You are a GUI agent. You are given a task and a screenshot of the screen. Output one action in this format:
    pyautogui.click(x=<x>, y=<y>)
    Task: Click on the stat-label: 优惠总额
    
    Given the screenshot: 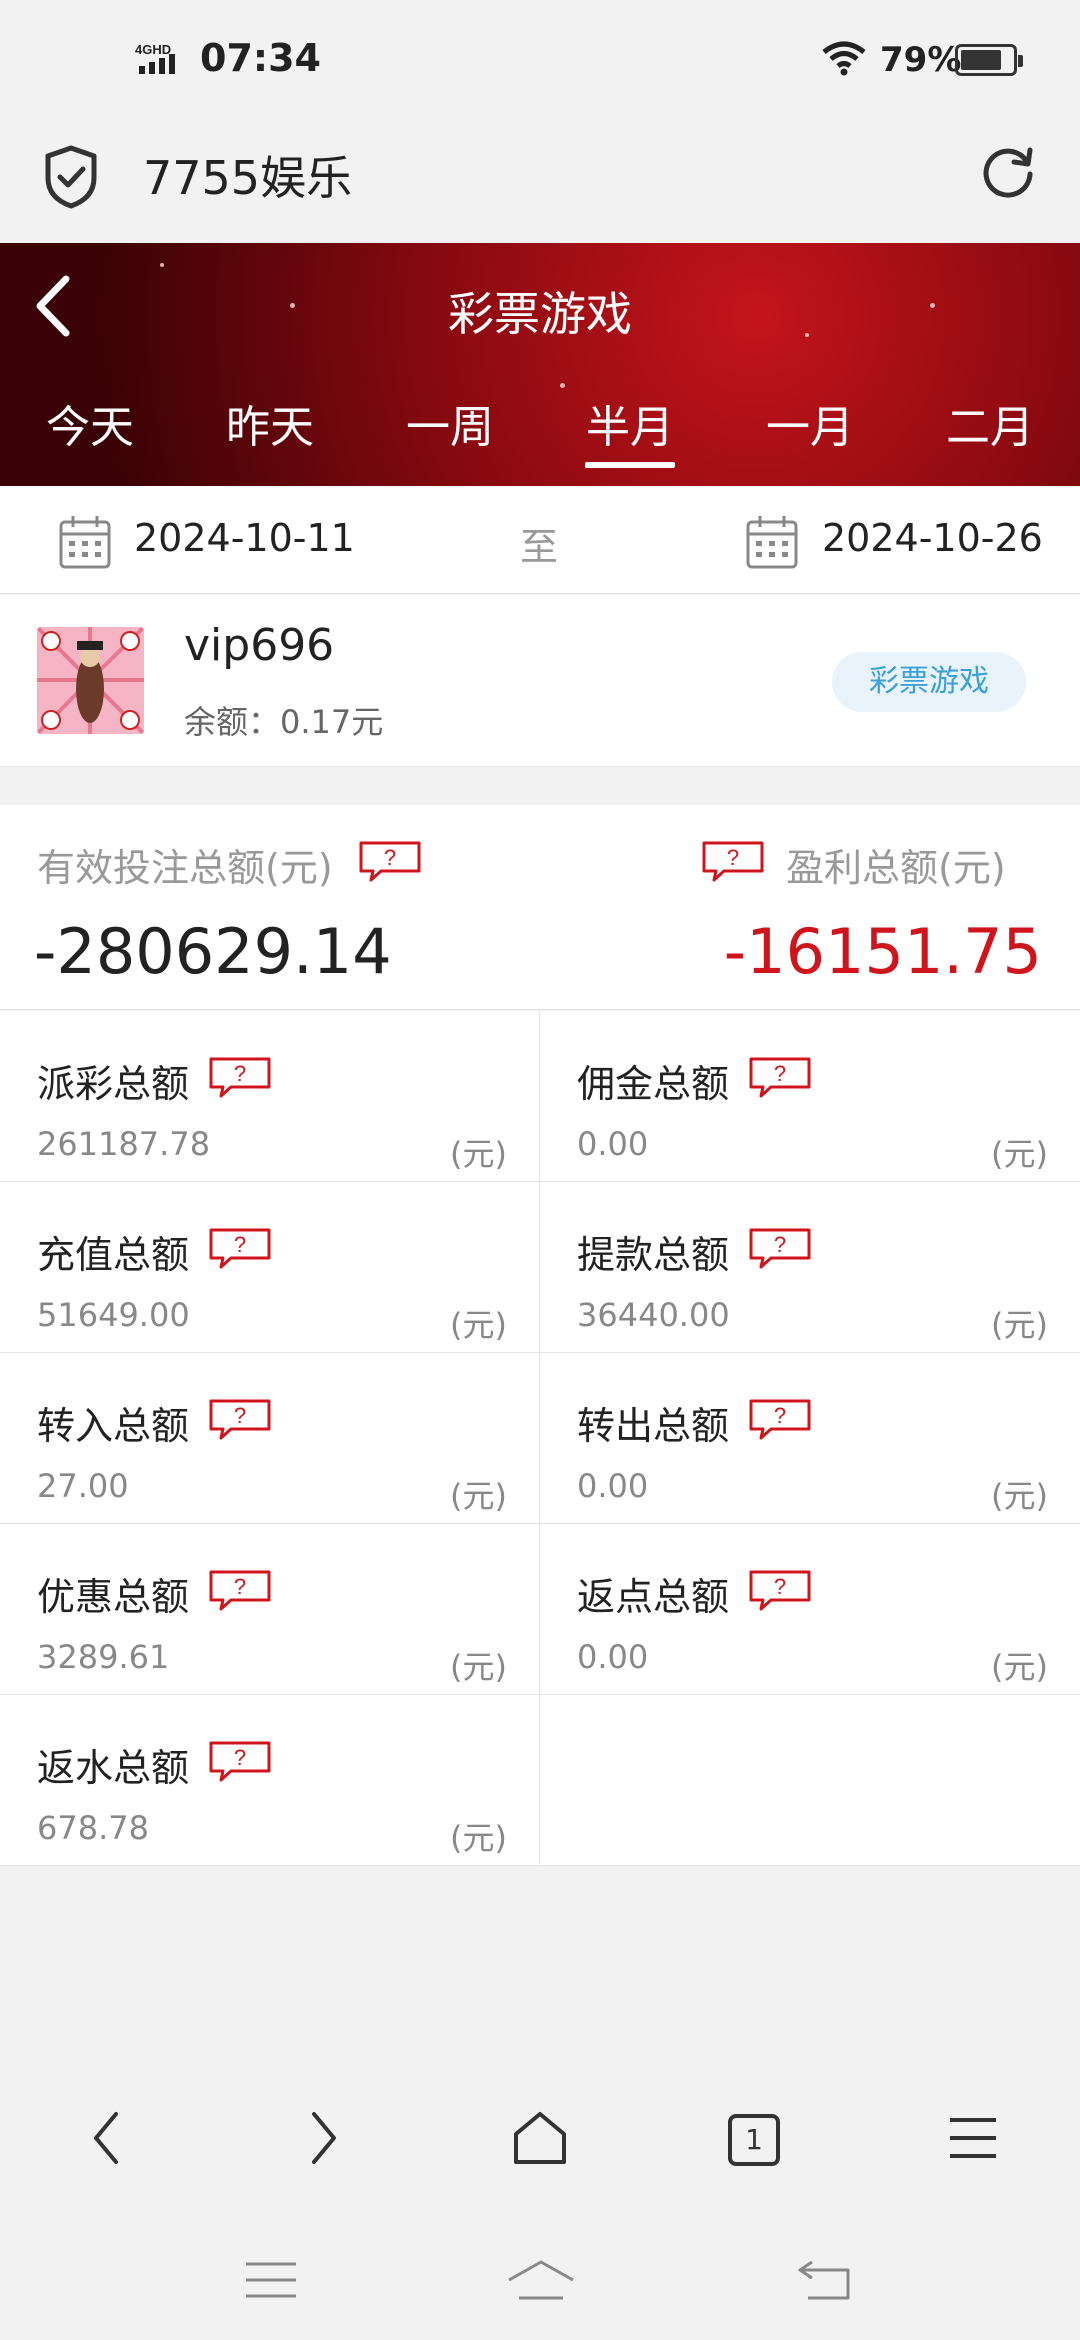 What is the action you would take?
    pyautogui.click(x=113, y=1597)
    